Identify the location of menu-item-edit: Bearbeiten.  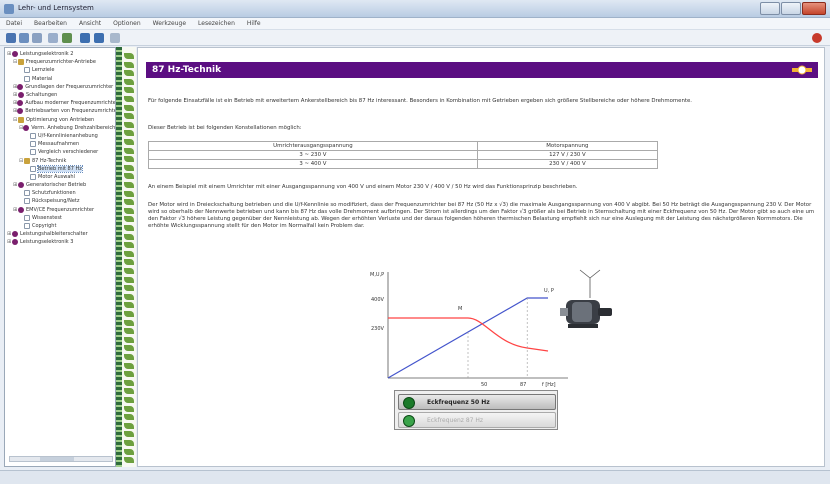
(50, 23).